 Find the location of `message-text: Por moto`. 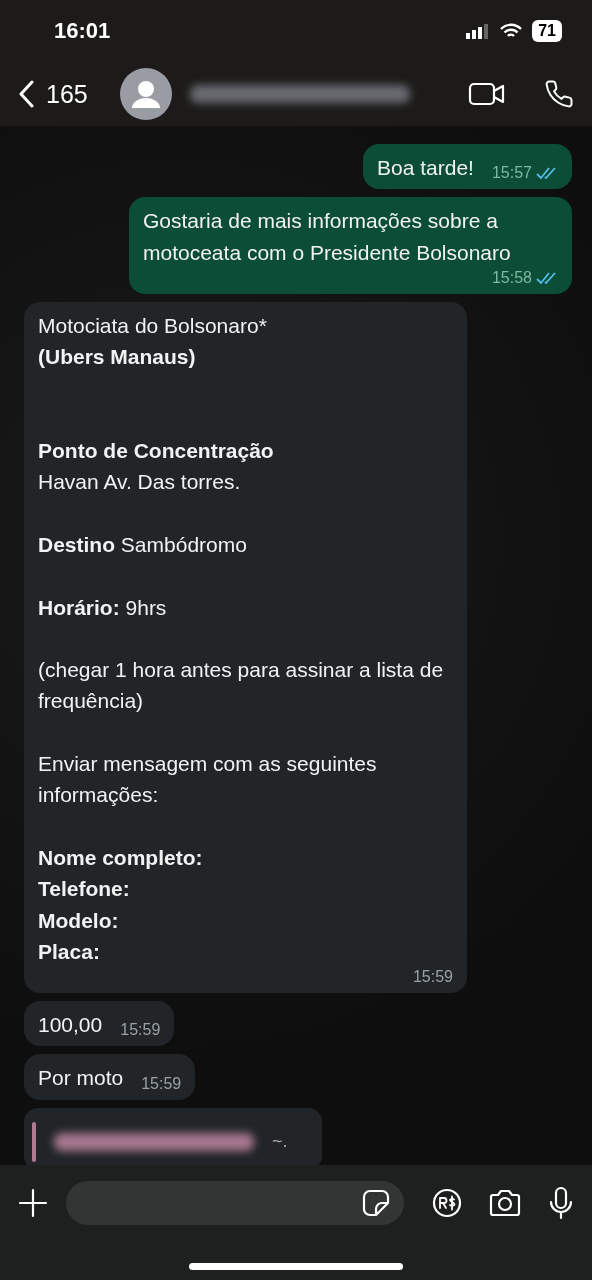

message-text: Por moto is located at coordinates (81, 1078).